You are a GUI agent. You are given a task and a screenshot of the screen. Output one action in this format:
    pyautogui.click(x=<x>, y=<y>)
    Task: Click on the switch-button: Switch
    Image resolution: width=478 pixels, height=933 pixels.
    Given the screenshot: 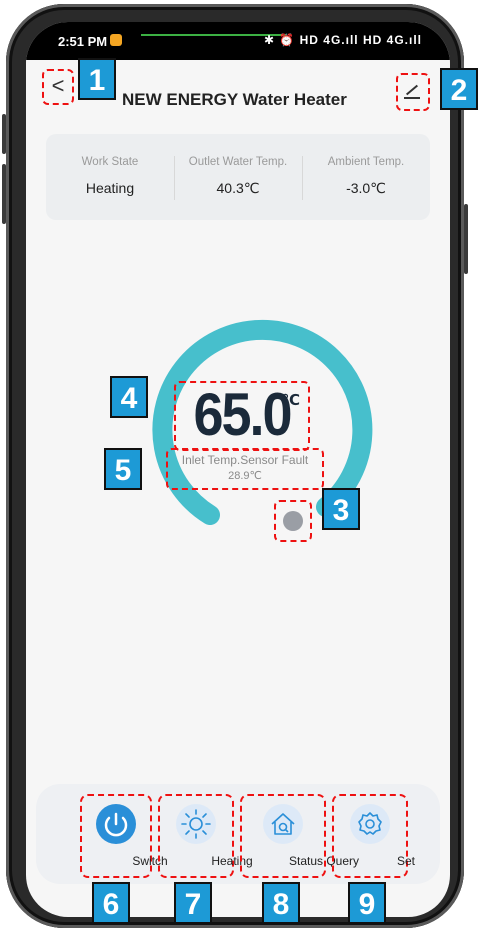 What is the action you would take?
    pyautogui.click(x=124, y=836)
    